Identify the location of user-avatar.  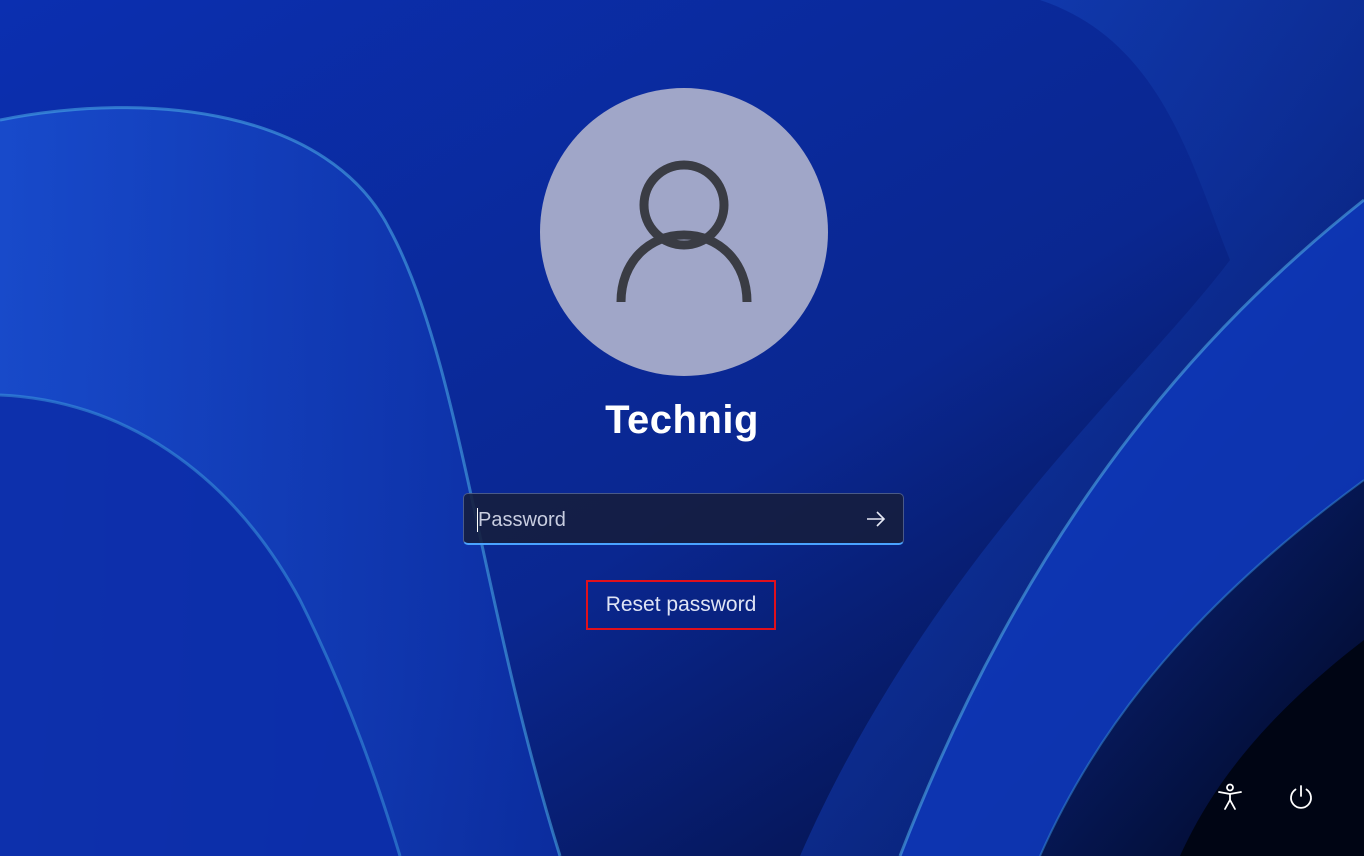
(684, 232).